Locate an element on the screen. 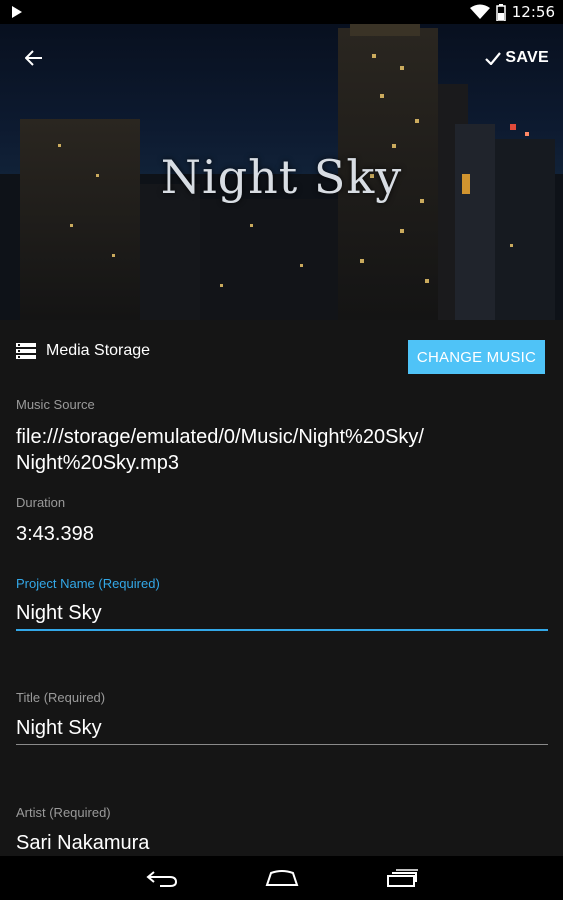  nav-home-icon is located at coordinates (282, 878).